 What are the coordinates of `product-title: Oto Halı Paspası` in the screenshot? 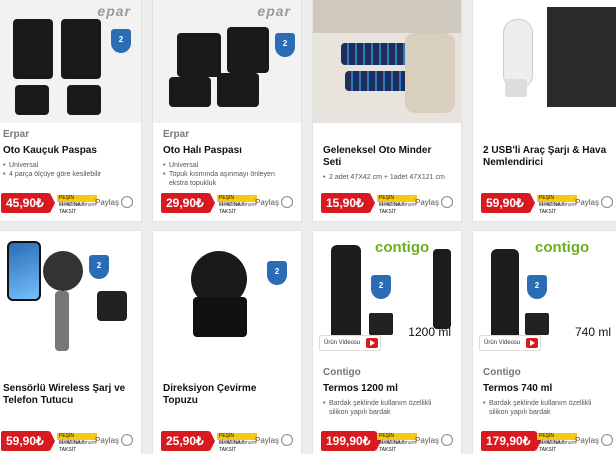 It's located at (227, 151).